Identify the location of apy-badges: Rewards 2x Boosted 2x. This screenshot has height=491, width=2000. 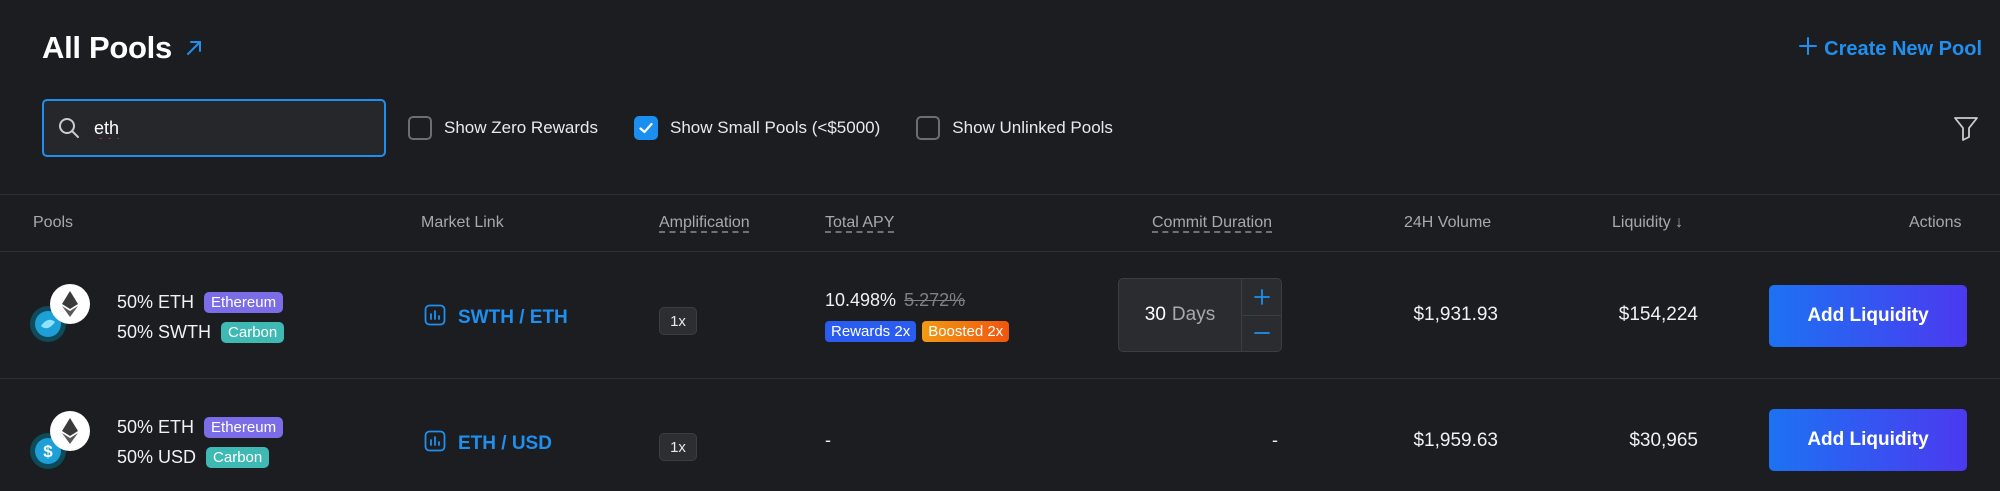
(917, 331).